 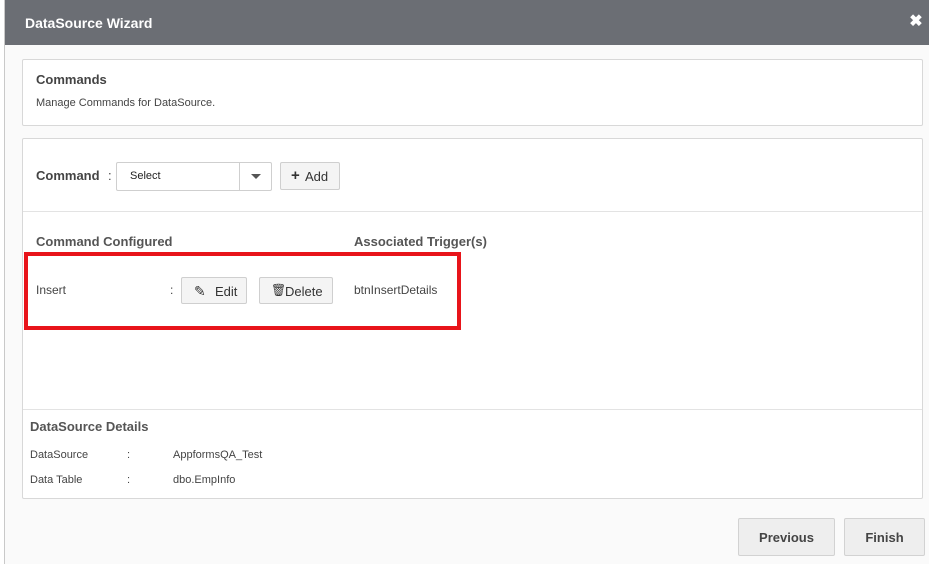 I want to click on window-titlebar: DataSource Wizard ✖, so click(x=467, y=22).